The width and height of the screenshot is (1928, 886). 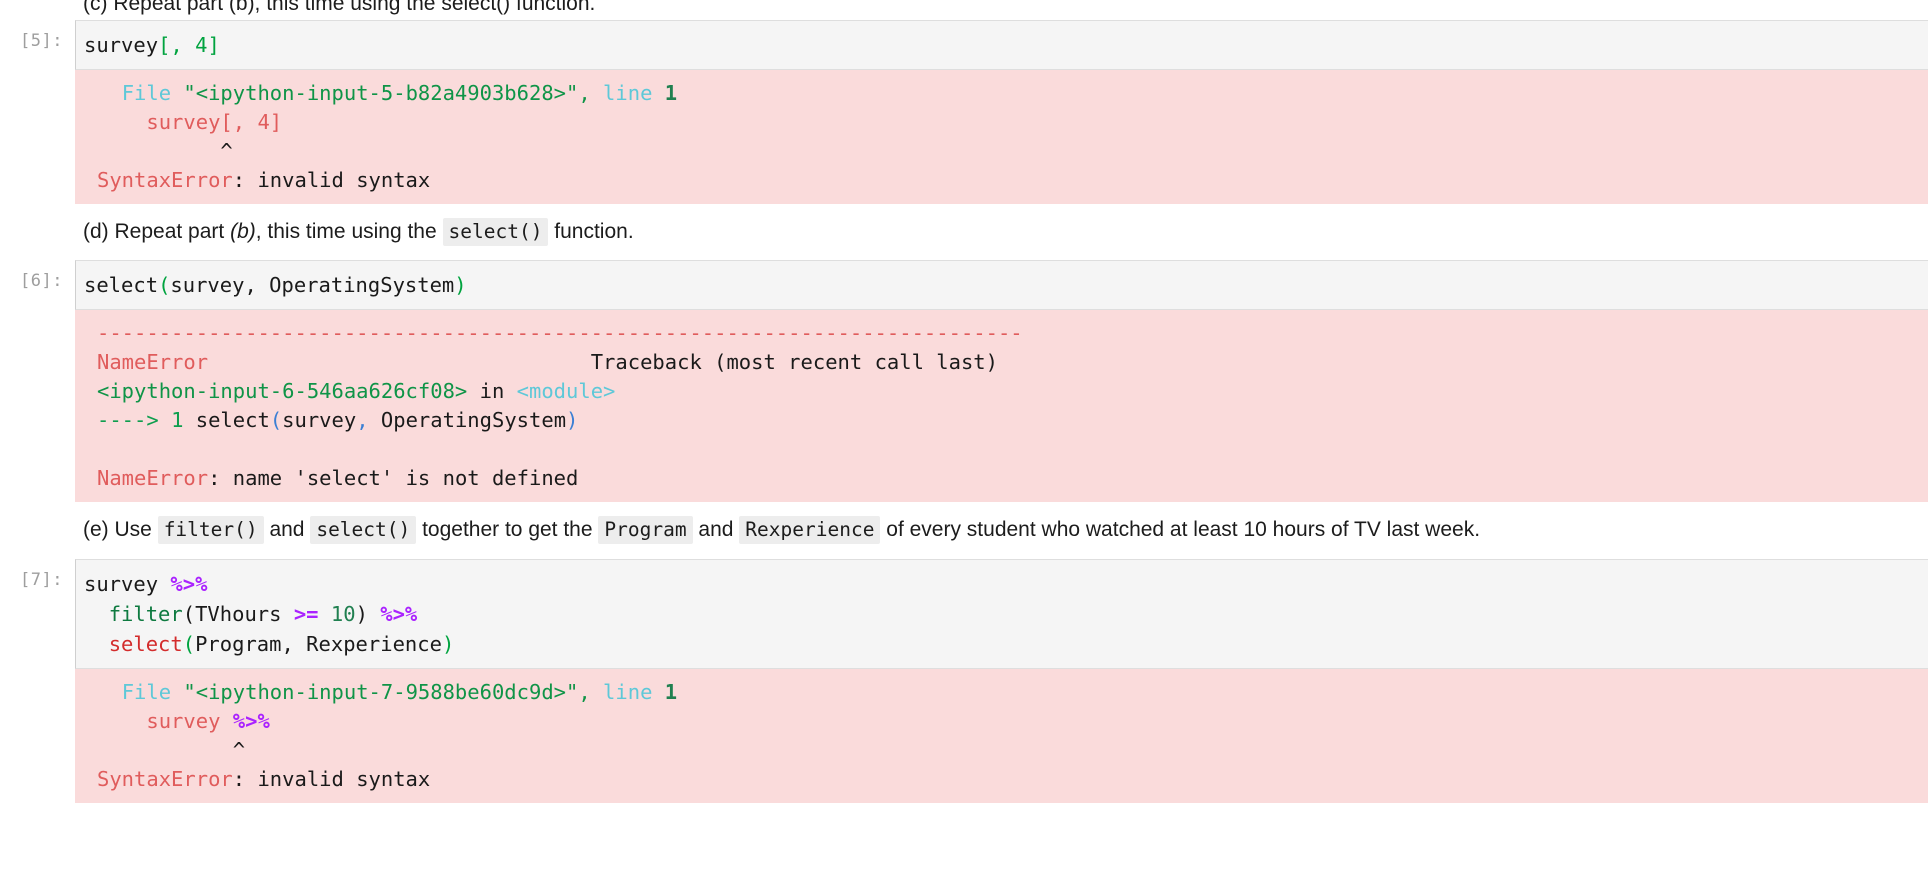 I want to click on token-function-filter: filter, so click(x=145, y=613).